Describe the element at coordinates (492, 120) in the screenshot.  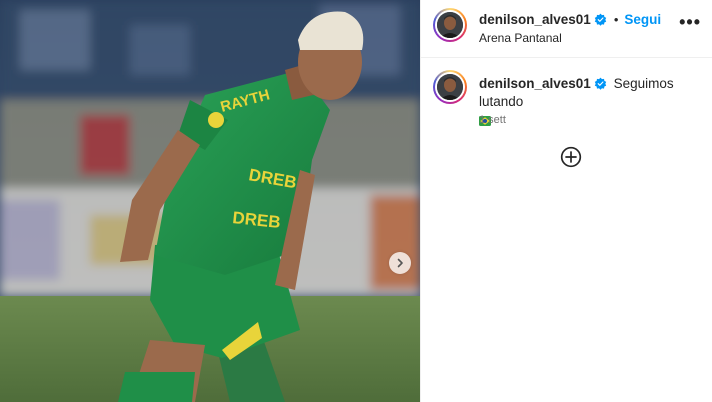
I see `post-timestamp: 1 sett` at that location.